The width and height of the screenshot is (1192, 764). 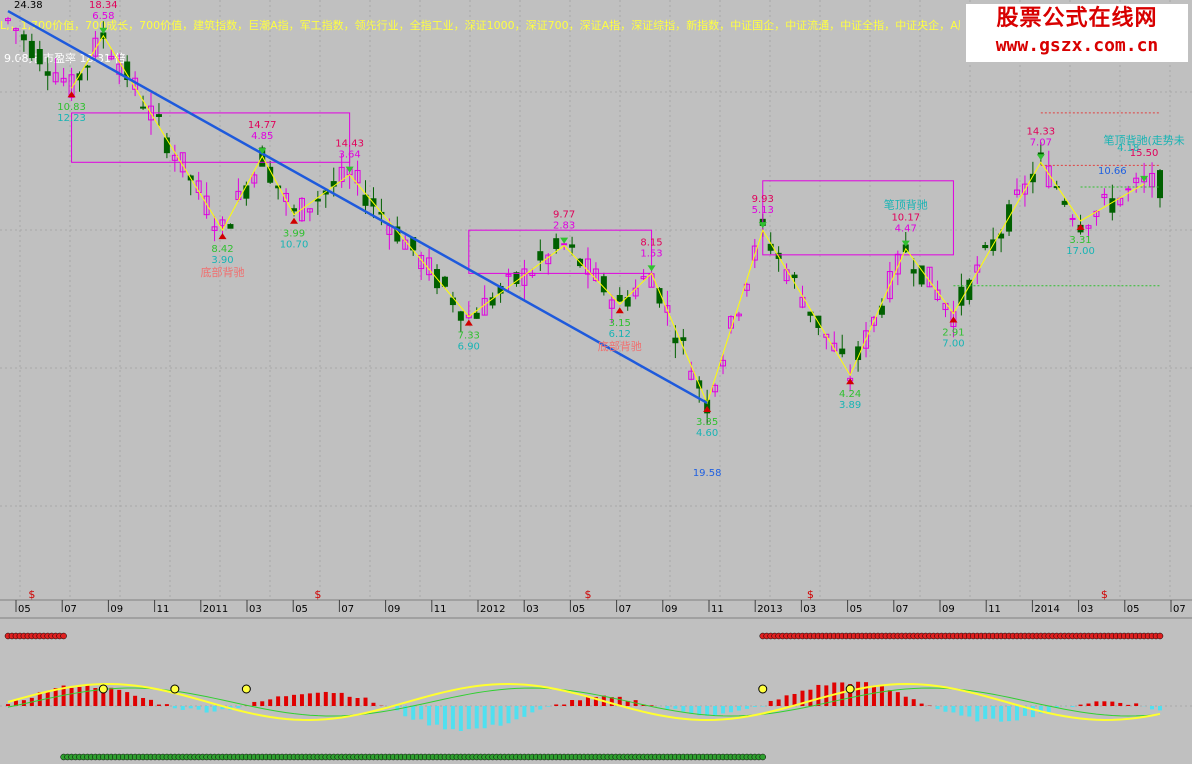 What do you see at coordinates (564, 244) in the screenshot?
I see `candle-up` at bounding box center [564, 244].